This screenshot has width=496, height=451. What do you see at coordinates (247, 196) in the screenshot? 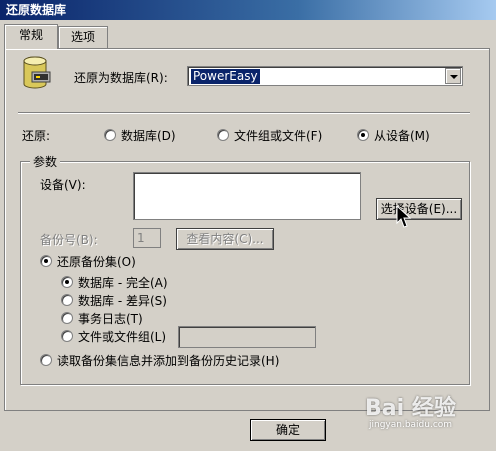
I see `device-list` at bounding box center [247, 196].